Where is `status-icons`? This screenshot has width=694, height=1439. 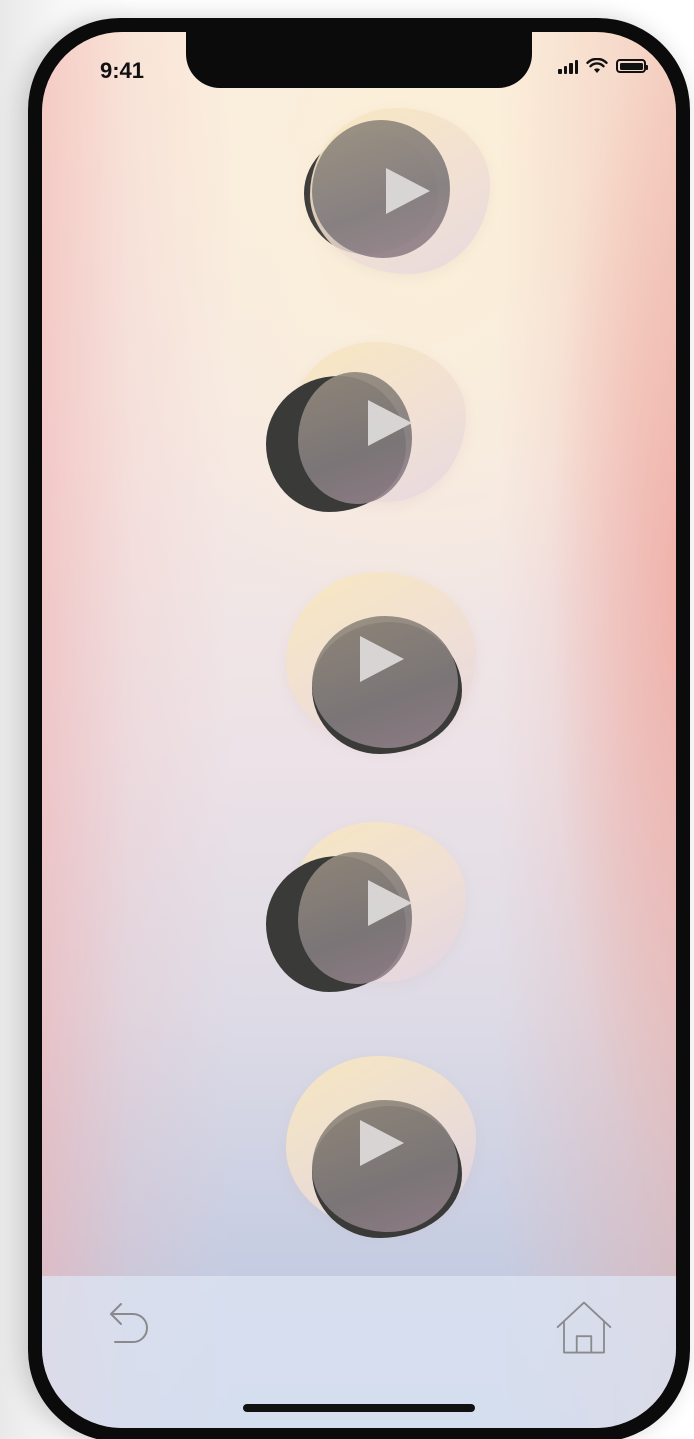
status-icons is located at coordinates (603, 66).